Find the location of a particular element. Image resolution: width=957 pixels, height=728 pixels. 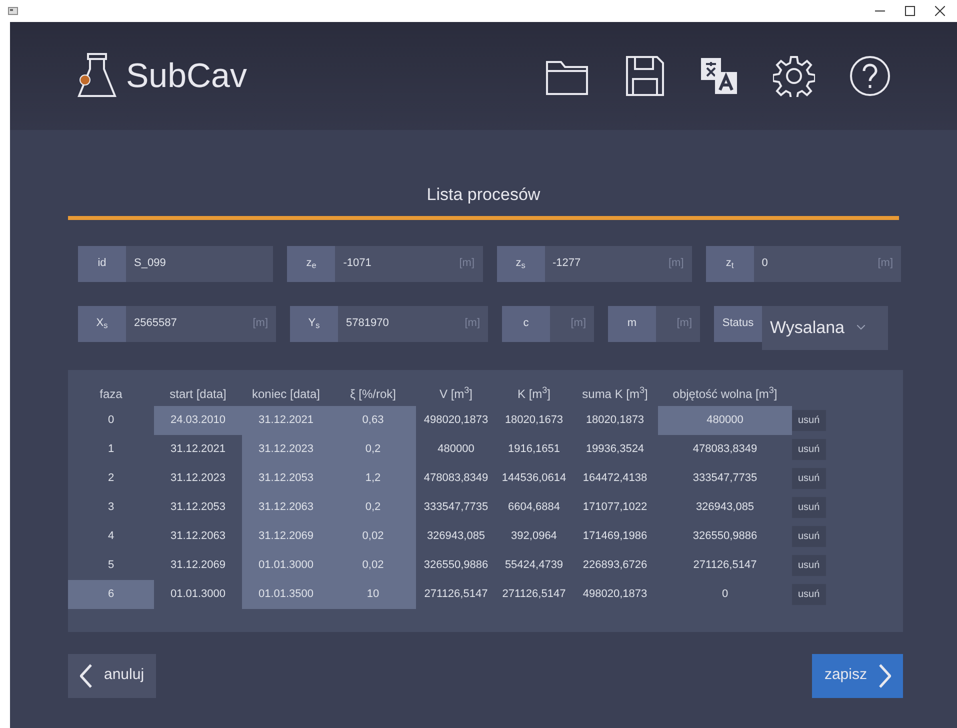

field-value: 0 is located at coordinates (764, 264).